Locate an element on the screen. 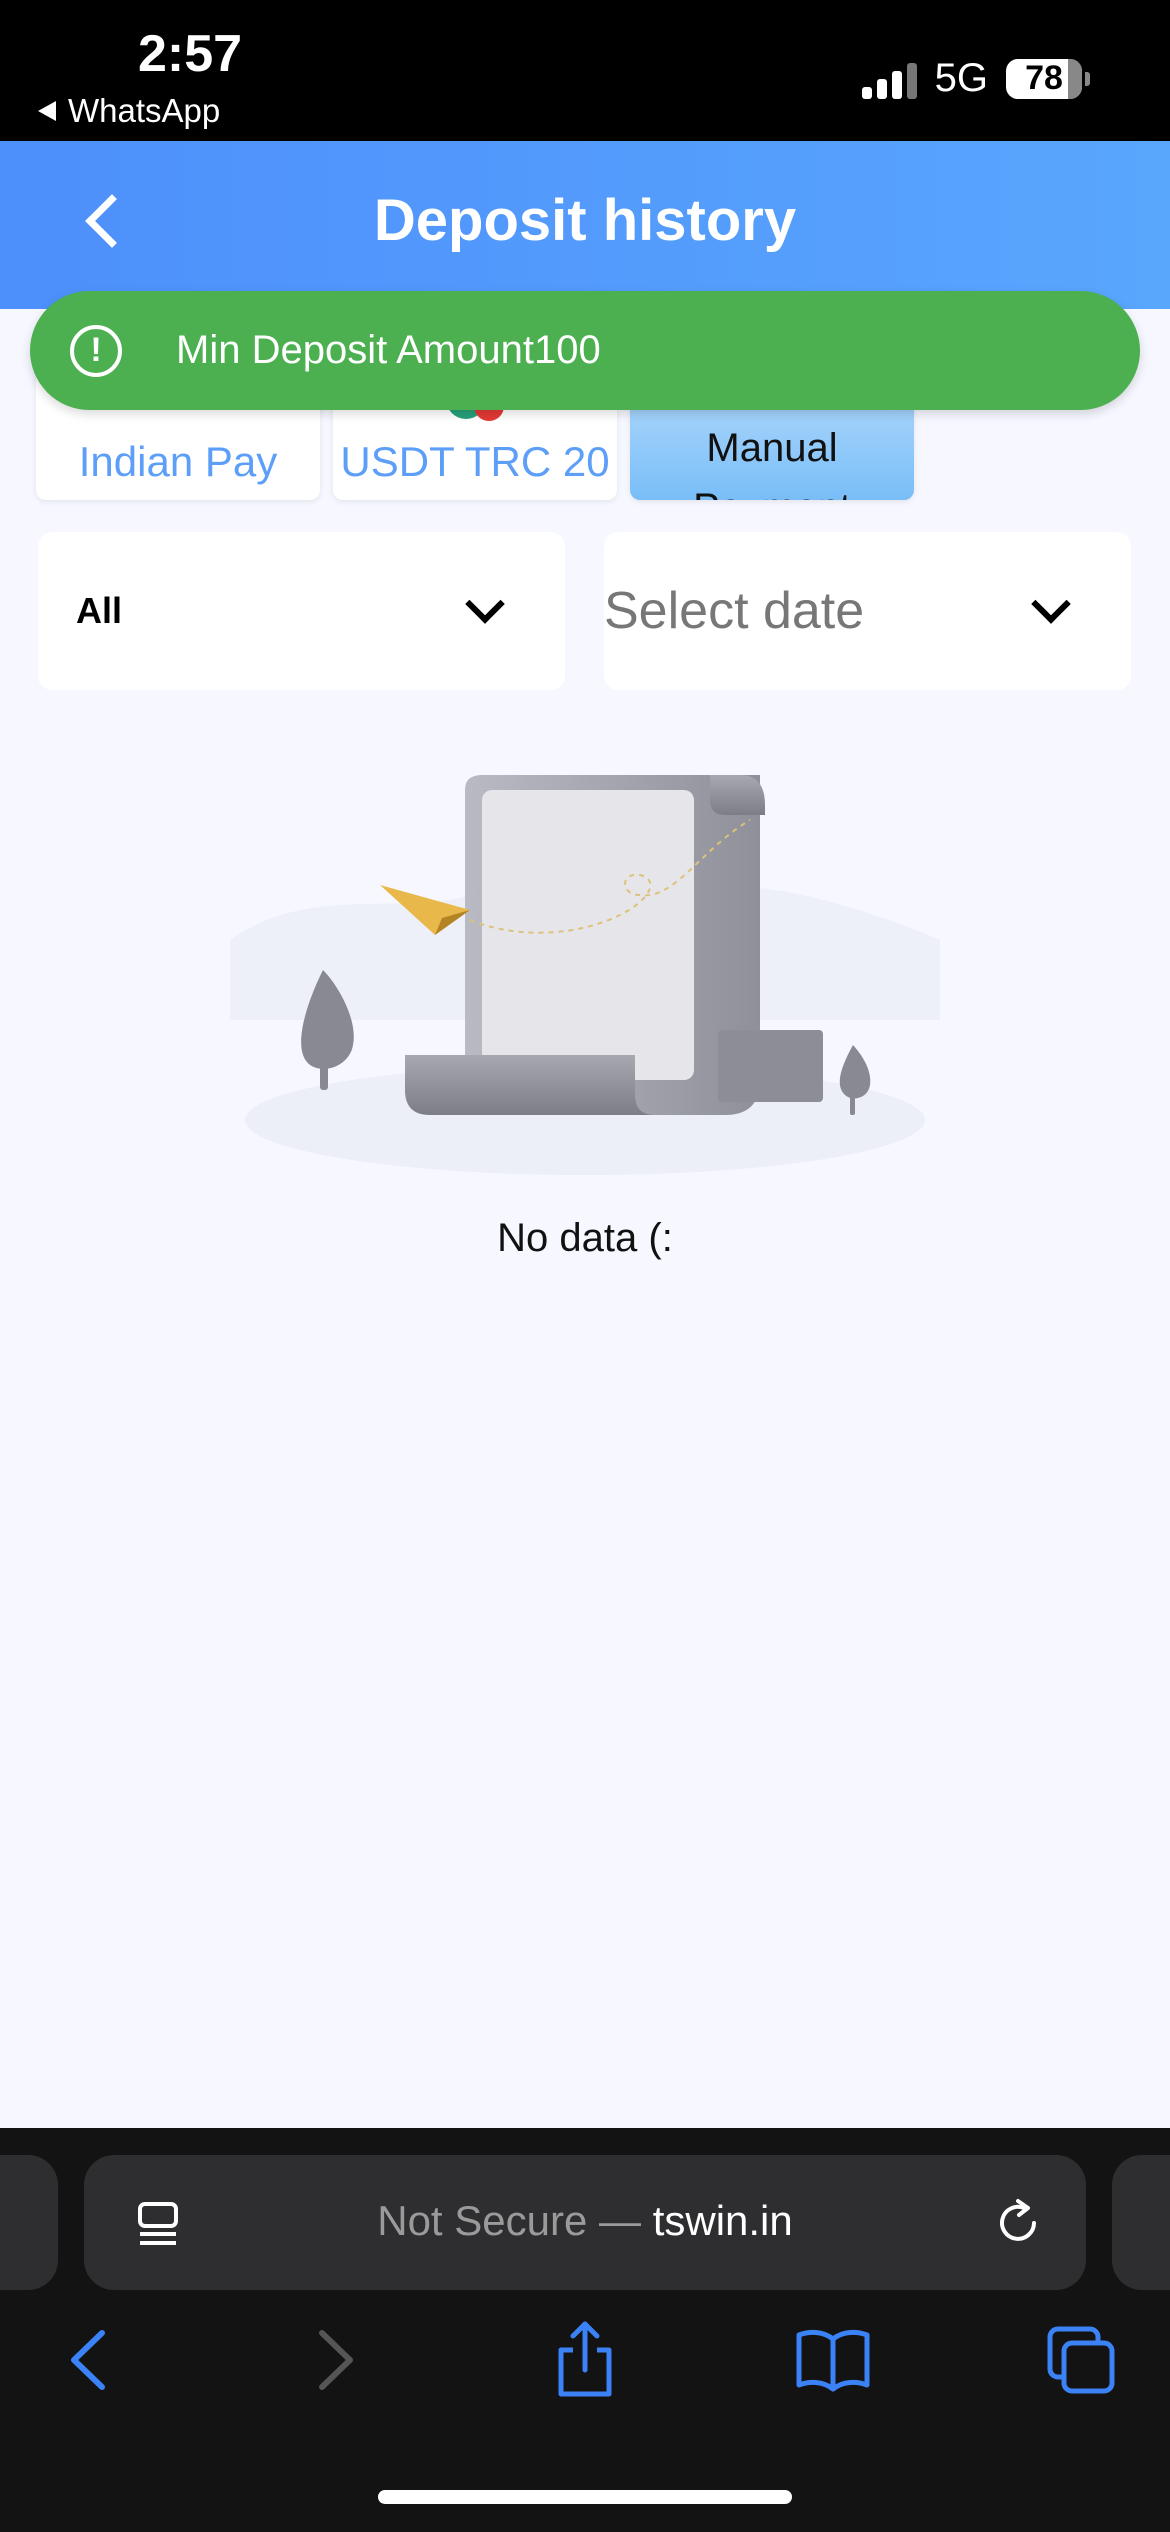 Image resolution: width=1170 pixels, height=2532 pixels. tabs-button is located at coordinates (1081, 2360).